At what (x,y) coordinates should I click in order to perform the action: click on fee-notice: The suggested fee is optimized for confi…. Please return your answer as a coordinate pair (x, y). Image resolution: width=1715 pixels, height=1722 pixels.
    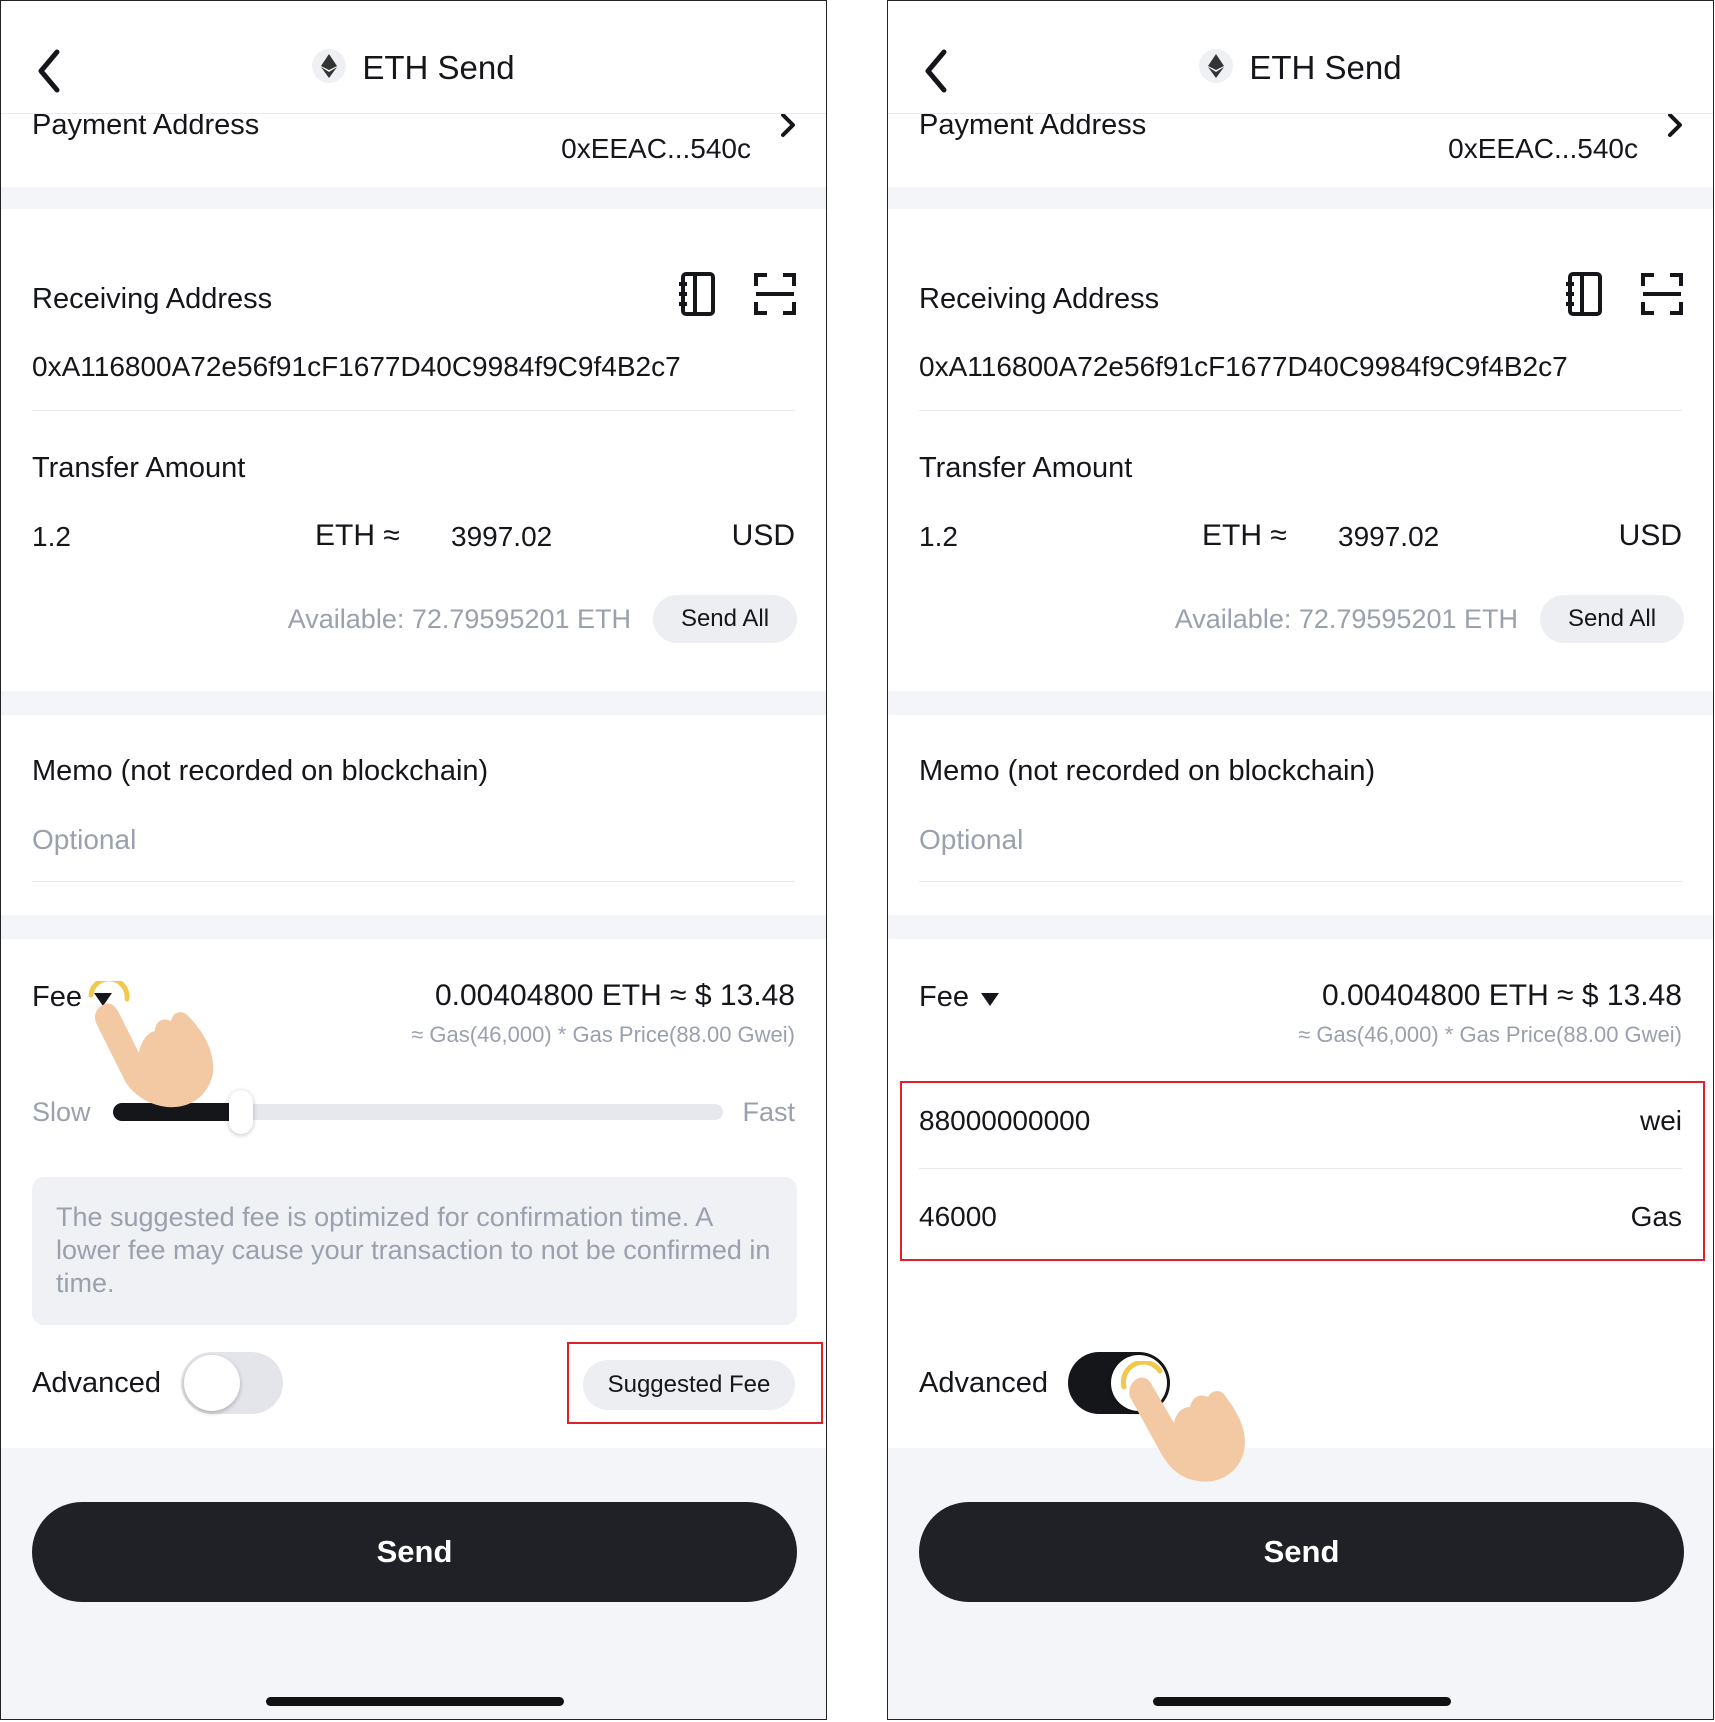
    Looking at the image, I should click on (414, 1251).